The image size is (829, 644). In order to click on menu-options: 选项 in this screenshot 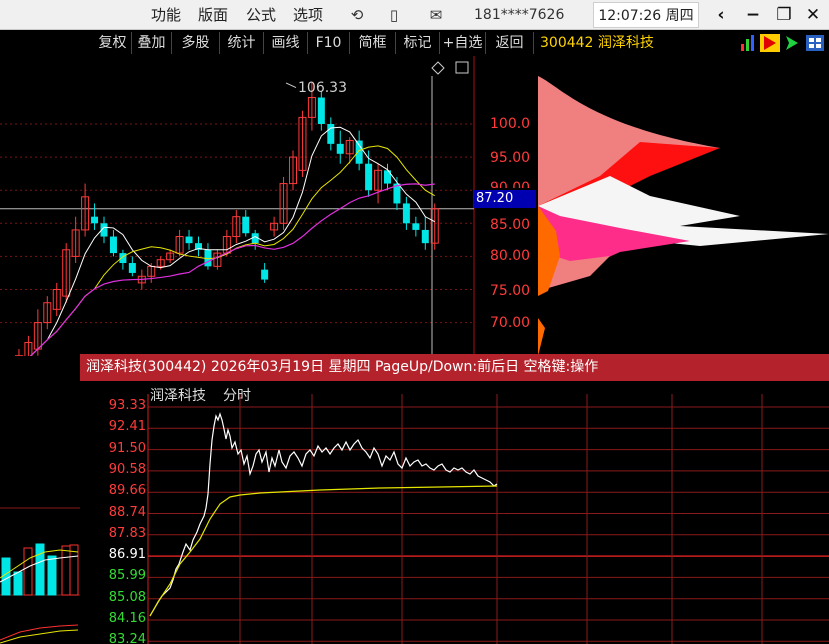, I will do `click(308, 15)`.